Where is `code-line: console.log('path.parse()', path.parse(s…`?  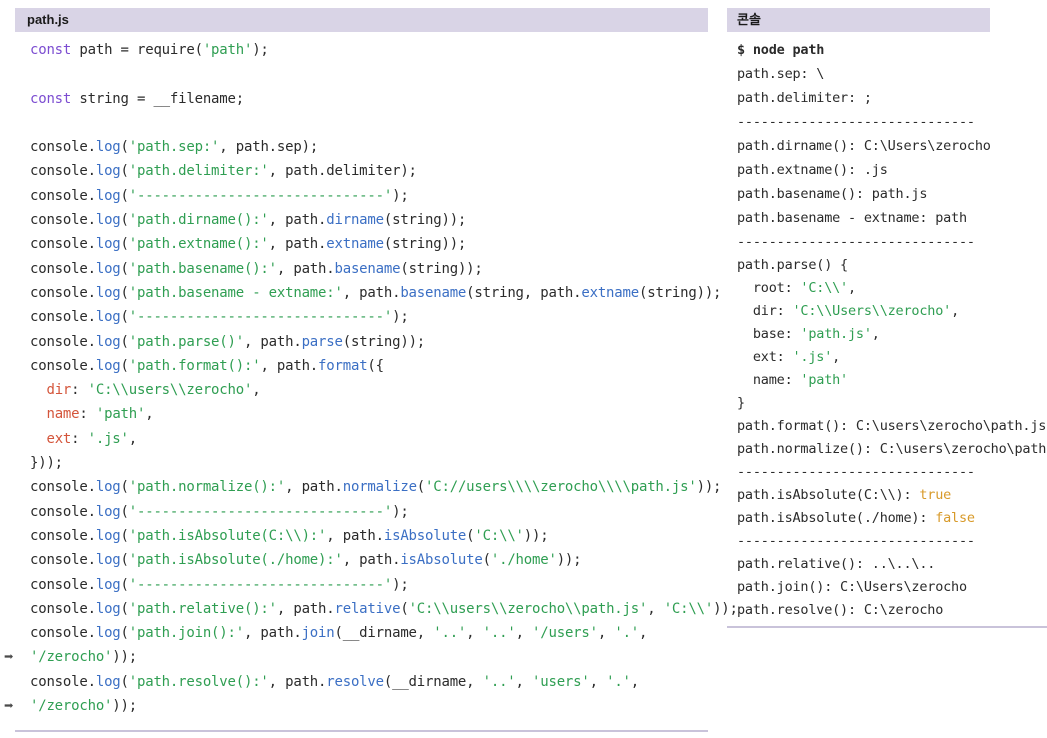
code-line: console.log('path.parse()', path.parse(s… is located at coordinates (228, 341).